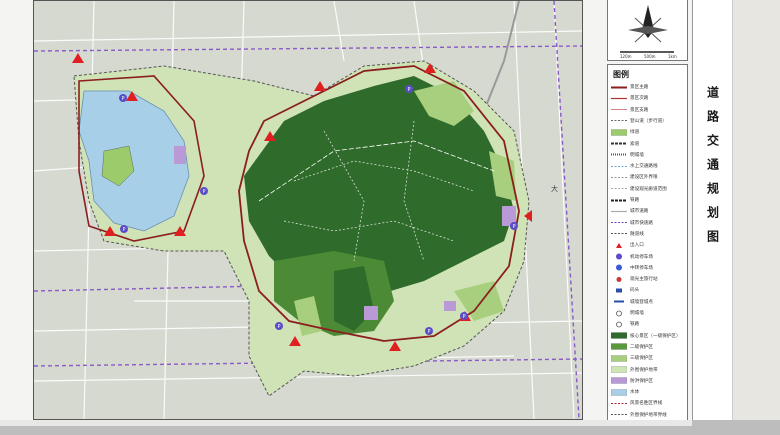 The width and height of the screenshot is (780, 435). Describe the element at coordinates (637, 234) in the screenshot. I see `legend-label: 隧道线` at that location.